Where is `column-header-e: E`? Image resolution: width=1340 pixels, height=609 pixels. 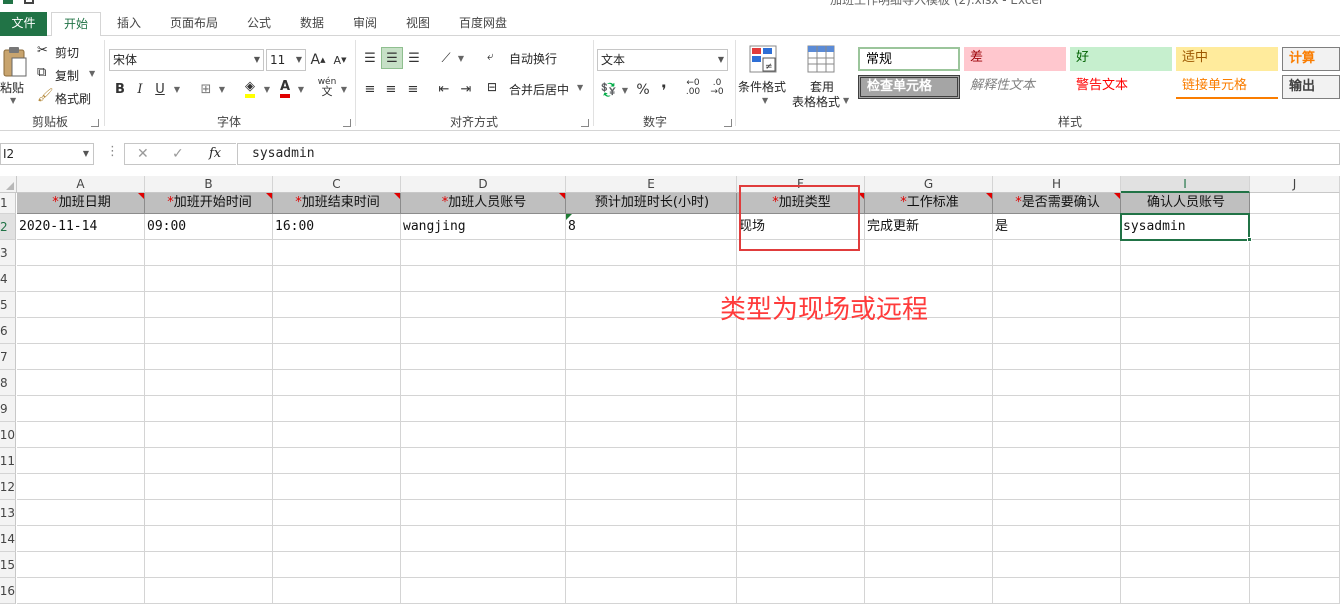
column-header-e: E is located at coordinates (651, 184).